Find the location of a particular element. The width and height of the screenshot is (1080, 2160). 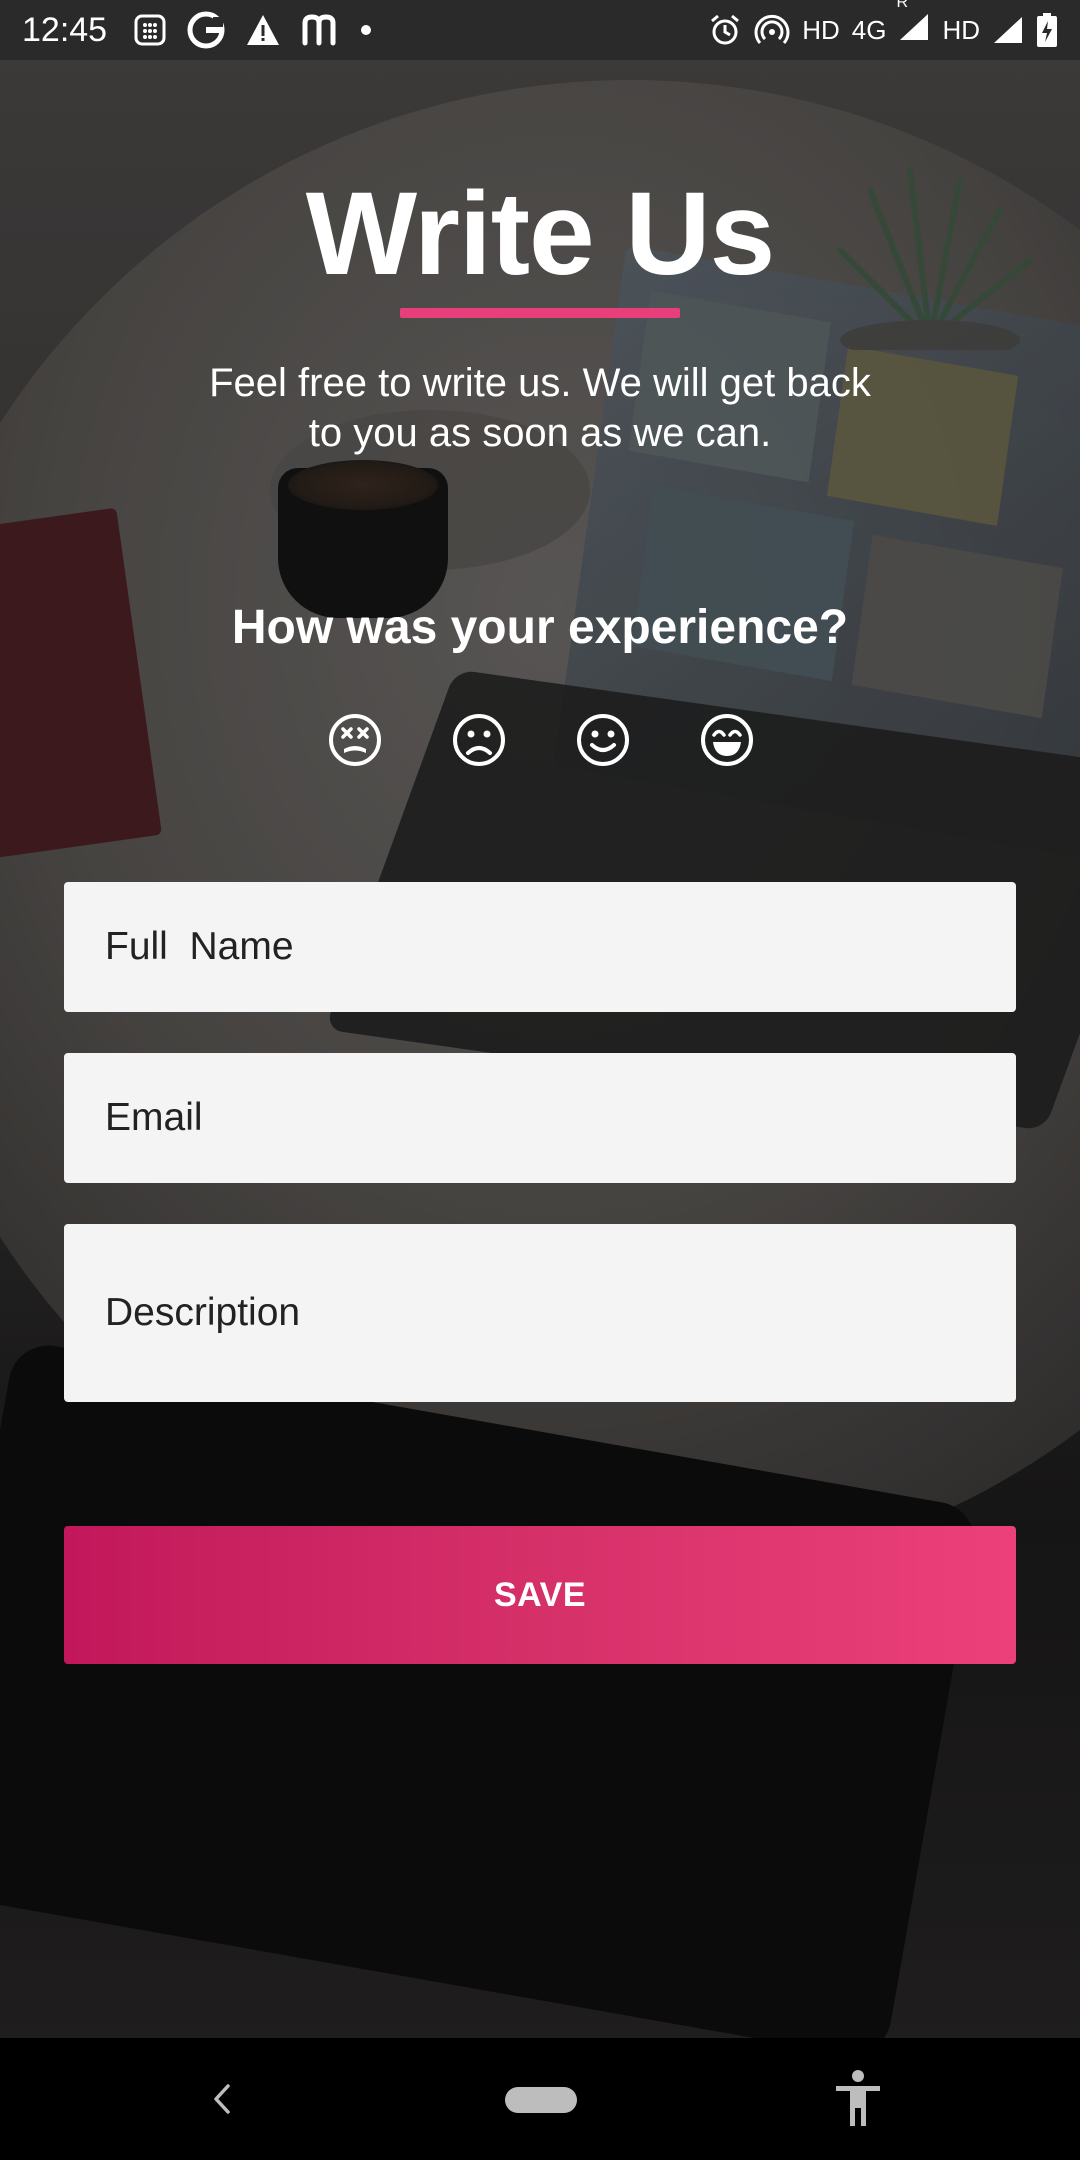

navigation-bar is located at coordinates (540, 2099).